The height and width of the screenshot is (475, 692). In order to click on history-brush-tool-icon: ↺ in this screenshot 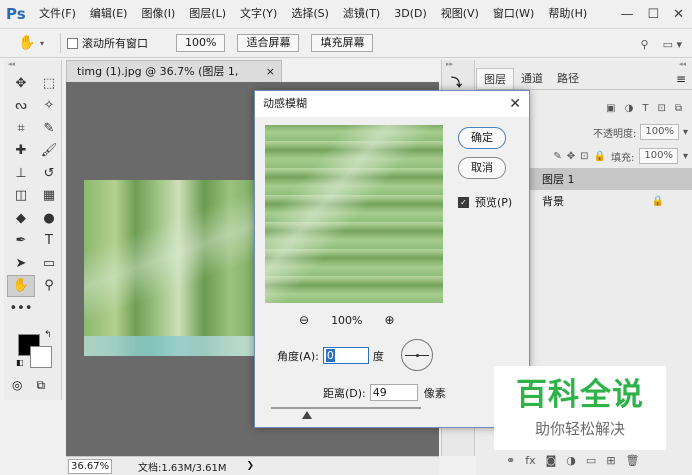, I will do `click(49, 173)`.